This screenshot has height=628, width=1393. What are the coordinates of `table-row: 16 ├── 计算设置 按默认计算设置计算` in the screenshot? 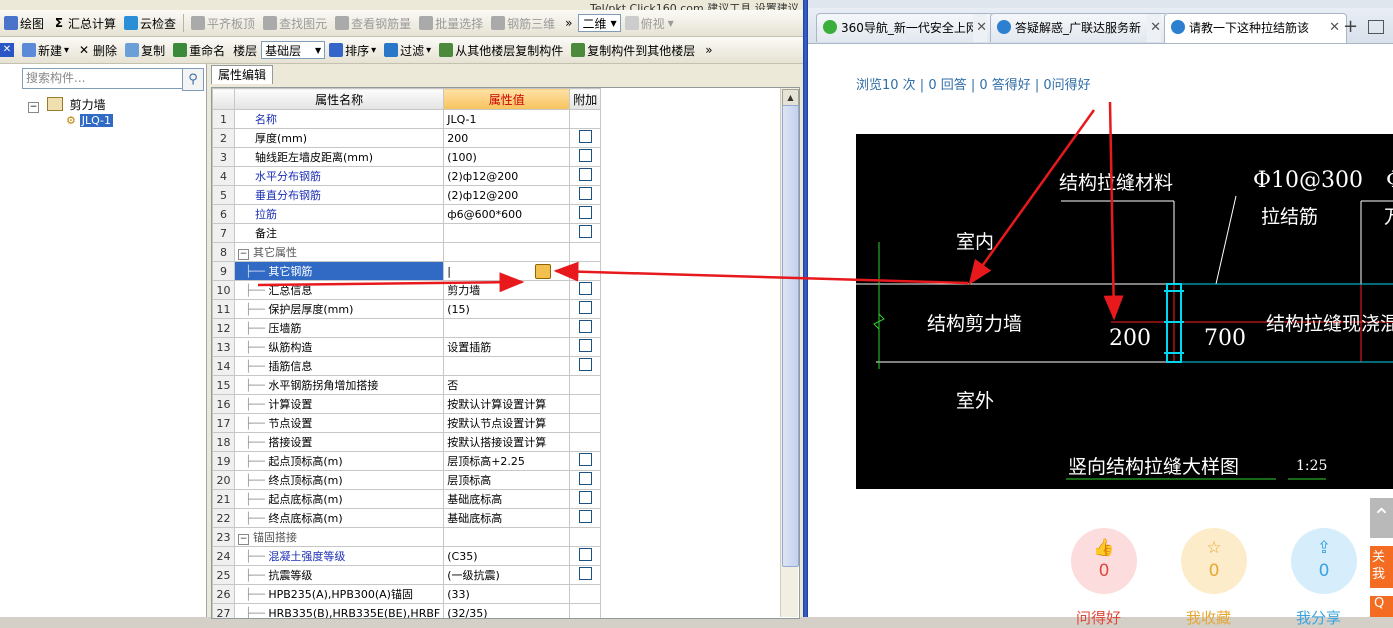 It's located at (407, 404).